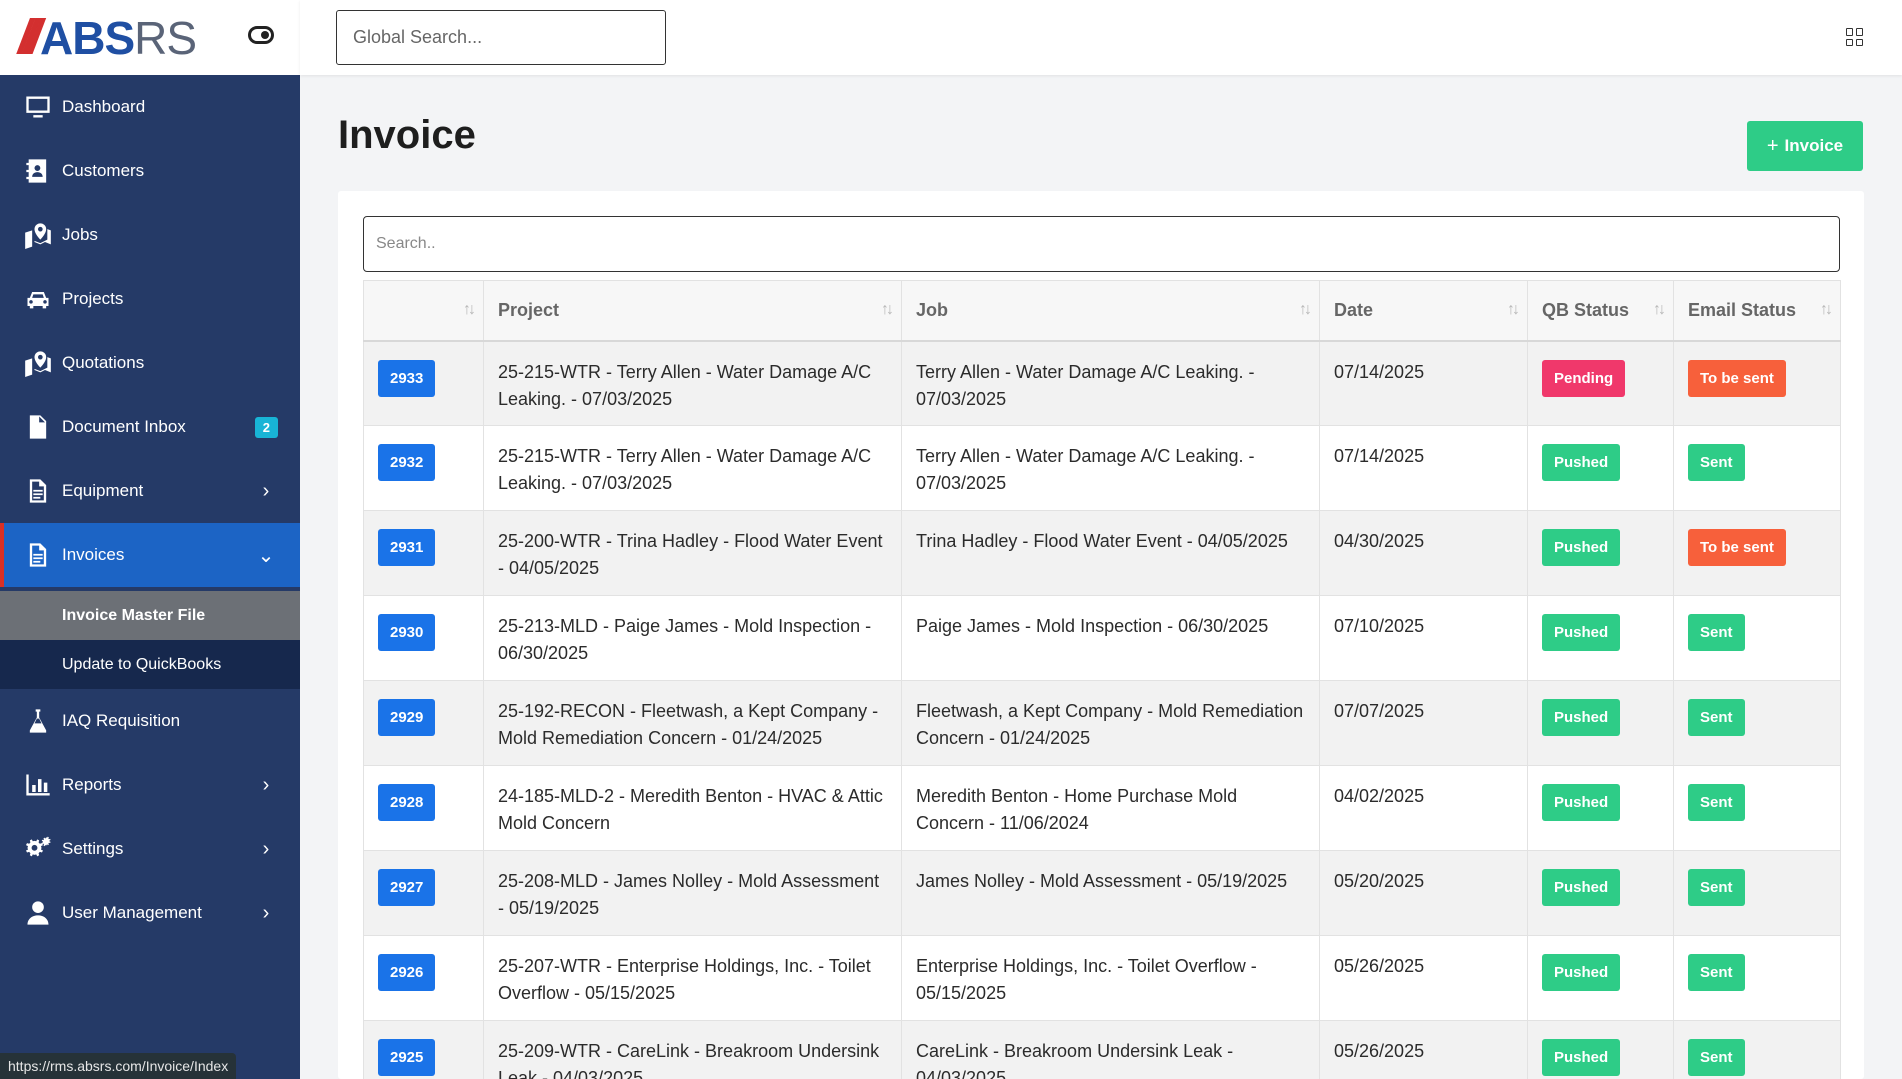 This screenshot has height=1079, width=1902. What do you see at coordinates (150, 427) in the screenshot?
I see `sidebar-item-document-inbox: Document Inbox 2` at bounding box center [150, 427].